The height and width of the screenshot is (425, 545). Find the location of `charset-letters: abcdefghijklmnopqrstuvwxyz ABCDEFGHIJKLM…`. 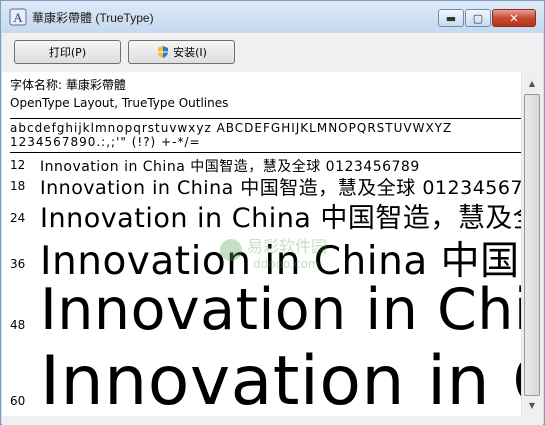

charset-letters: abcdefghijklmnopqrstuvwxyz ABCDEFGHIJKLM… is located at coordinates (231, 128).